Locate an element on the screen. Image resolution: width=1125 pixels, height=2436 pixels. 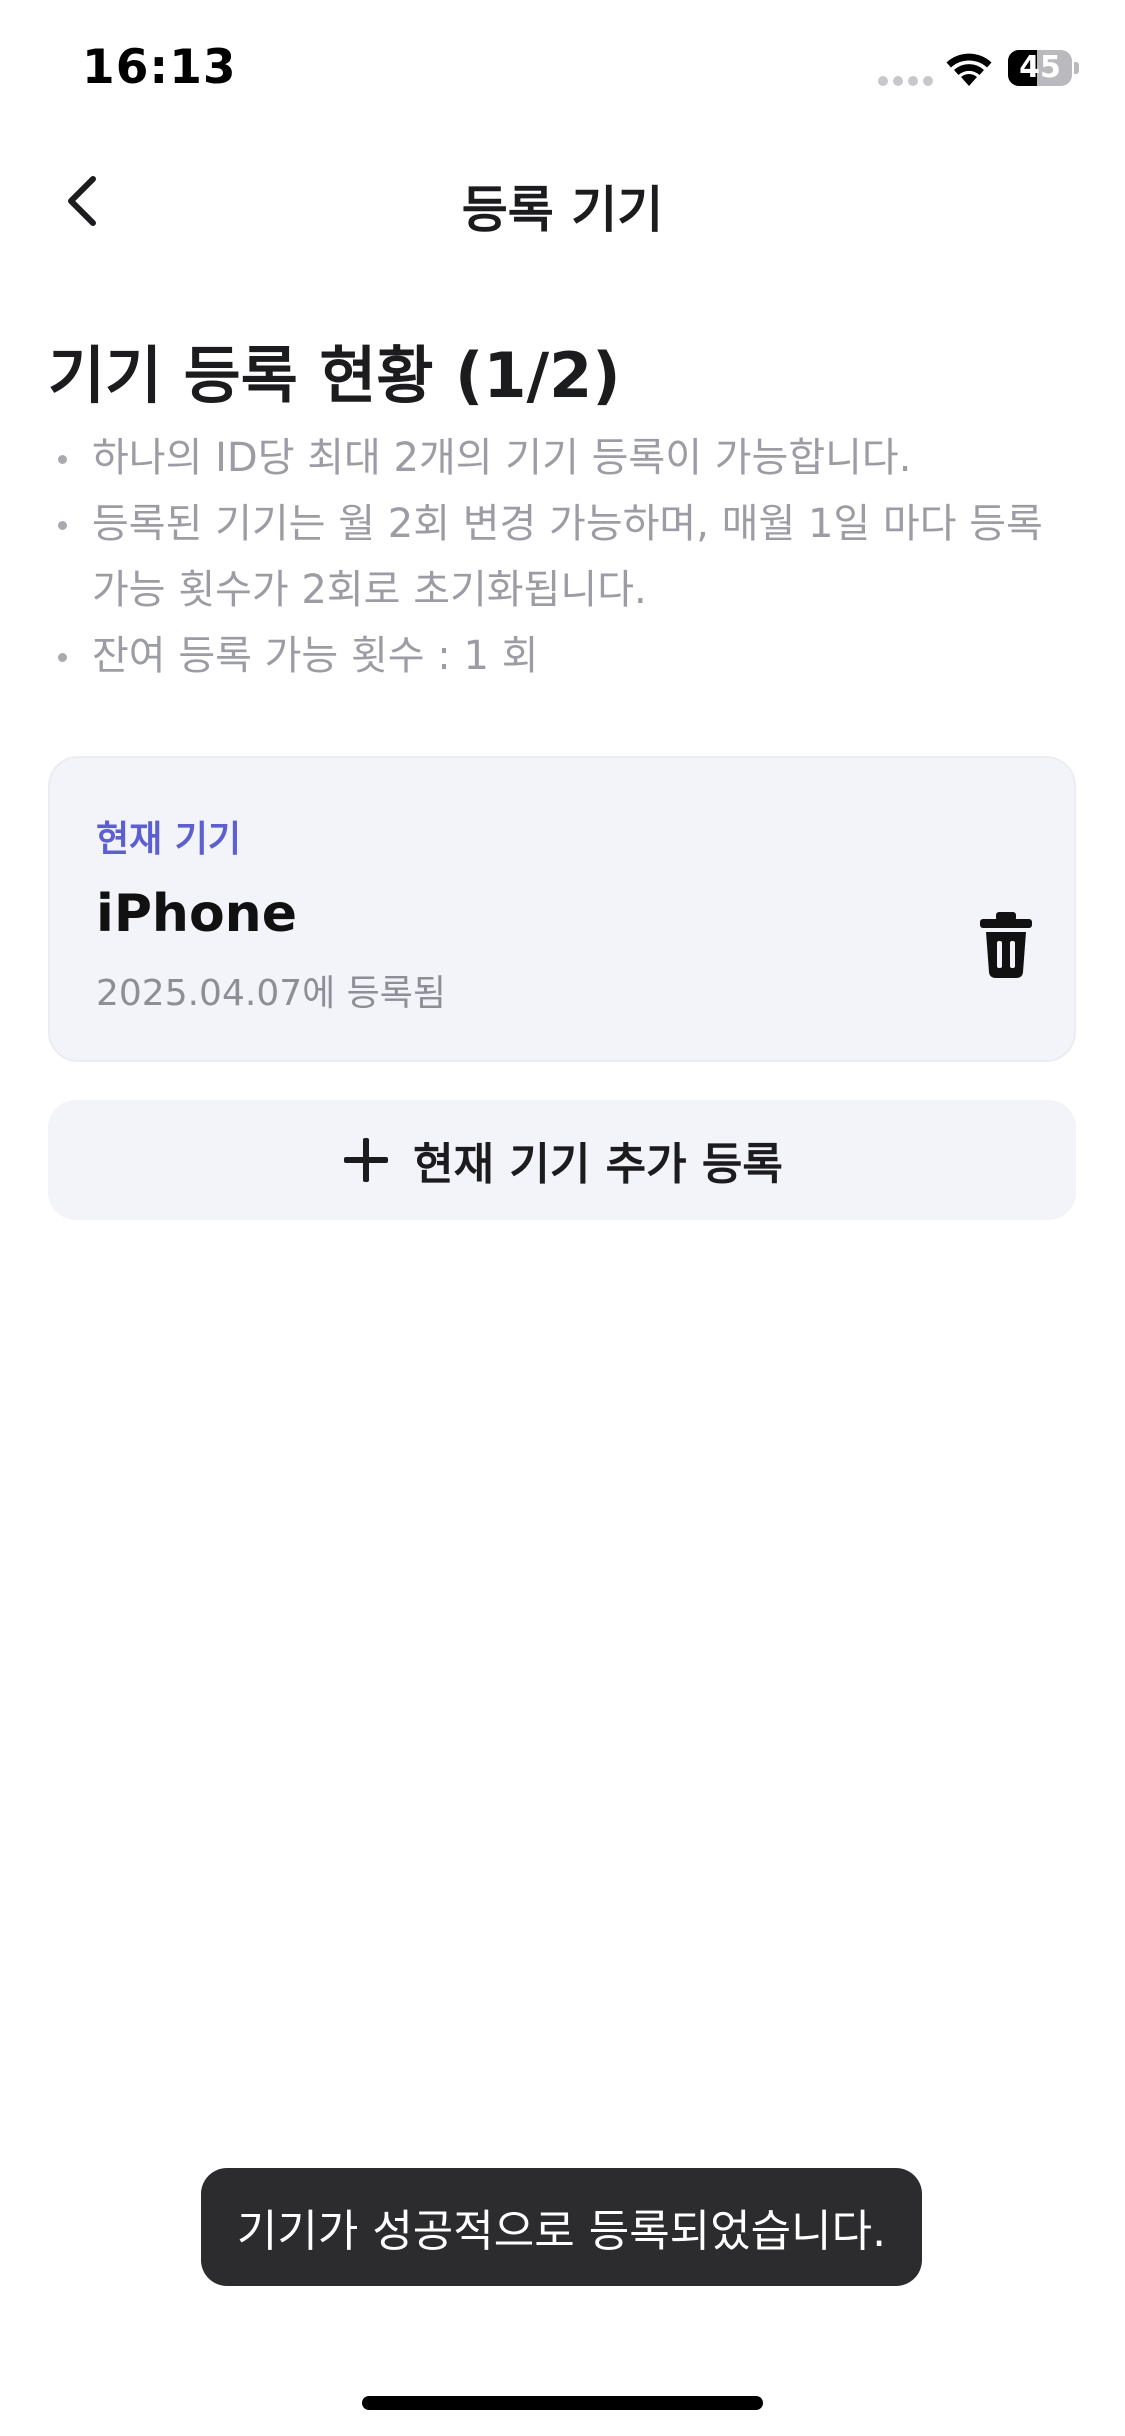
back-button is located at coordinates (83, 201).